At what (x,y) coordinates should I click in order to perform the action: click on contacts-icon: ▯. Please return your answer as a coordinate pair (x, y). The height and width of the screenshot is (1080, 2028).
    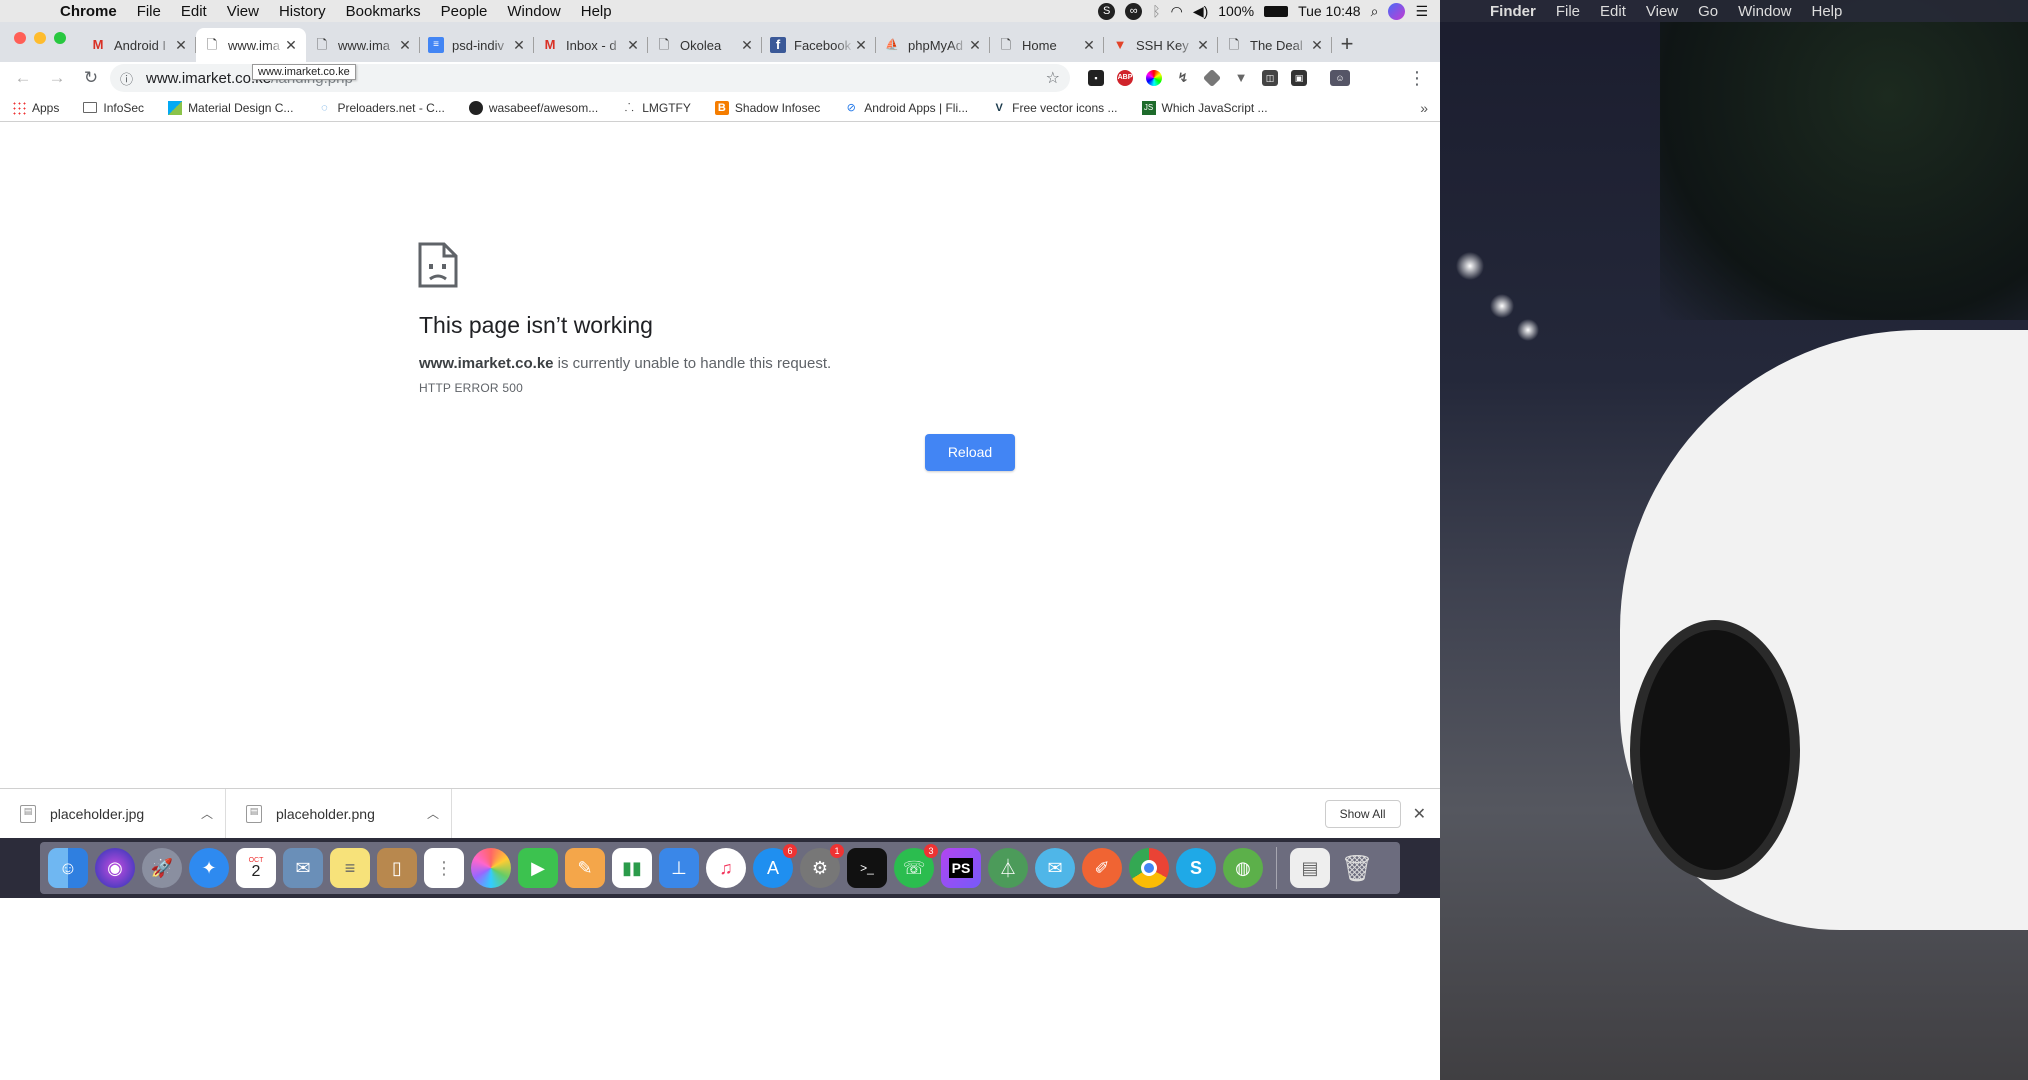
    Looking at the image, I should click on (397, 868).